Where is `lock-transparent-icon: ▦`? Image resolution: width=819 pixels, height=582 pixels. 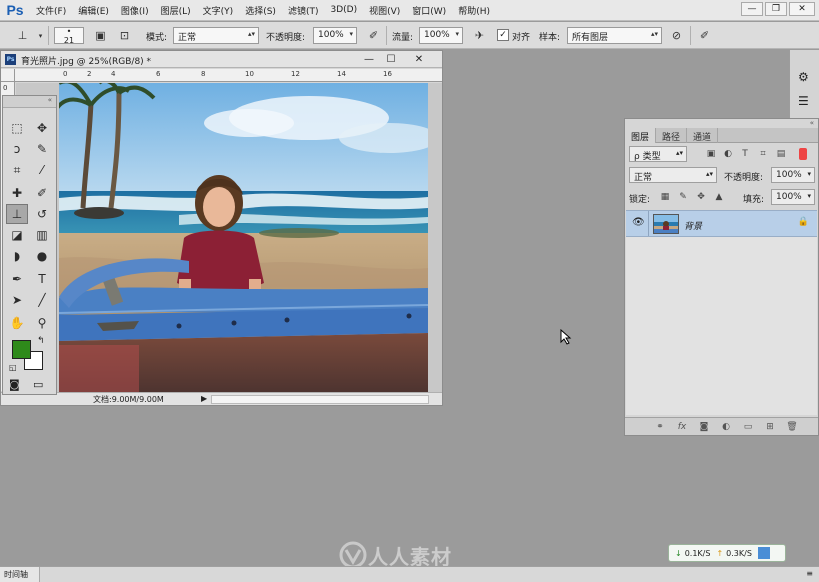 lock-transparent-icon: ▦ is located at coordinates (665, 197).